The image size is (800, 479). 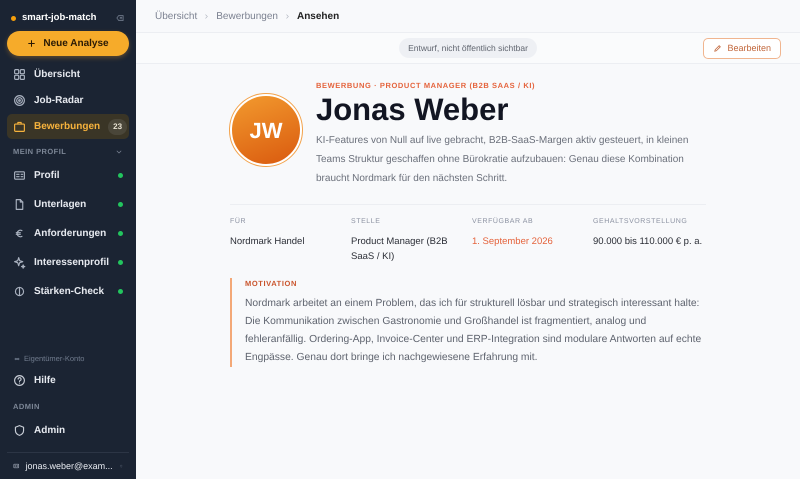 What do you see at coordinates (19, 430) in the screenshot?
I see `shield-icon` at bounding box center [19, 430].